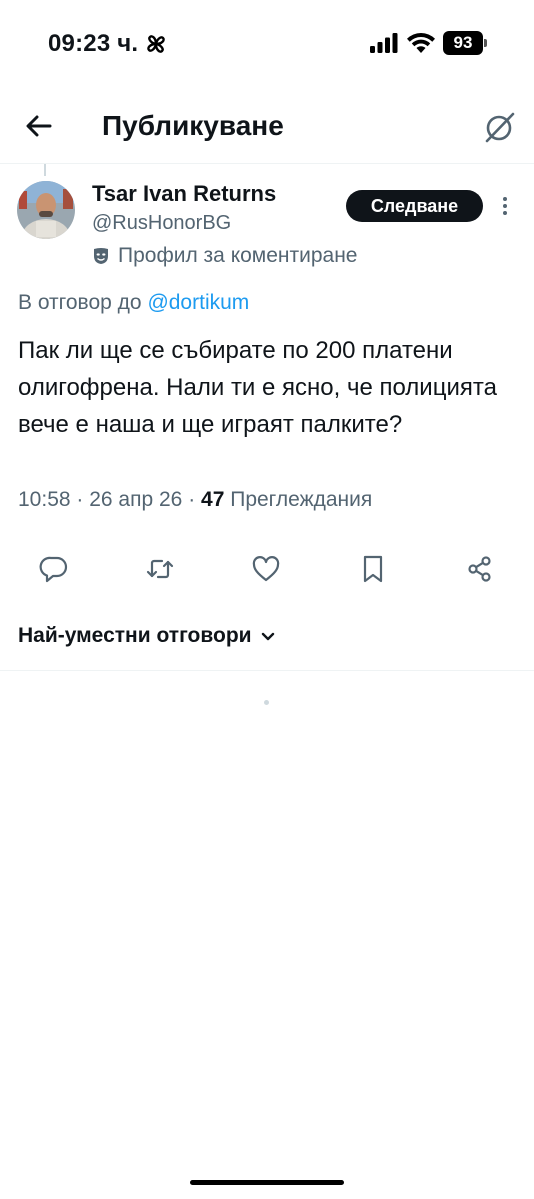 This screenshot has height=1199, width=534. What do you see at coordinates (267, 1182) in the screenshot?
I see `home-indicator` at bounding box center [267, 1182].